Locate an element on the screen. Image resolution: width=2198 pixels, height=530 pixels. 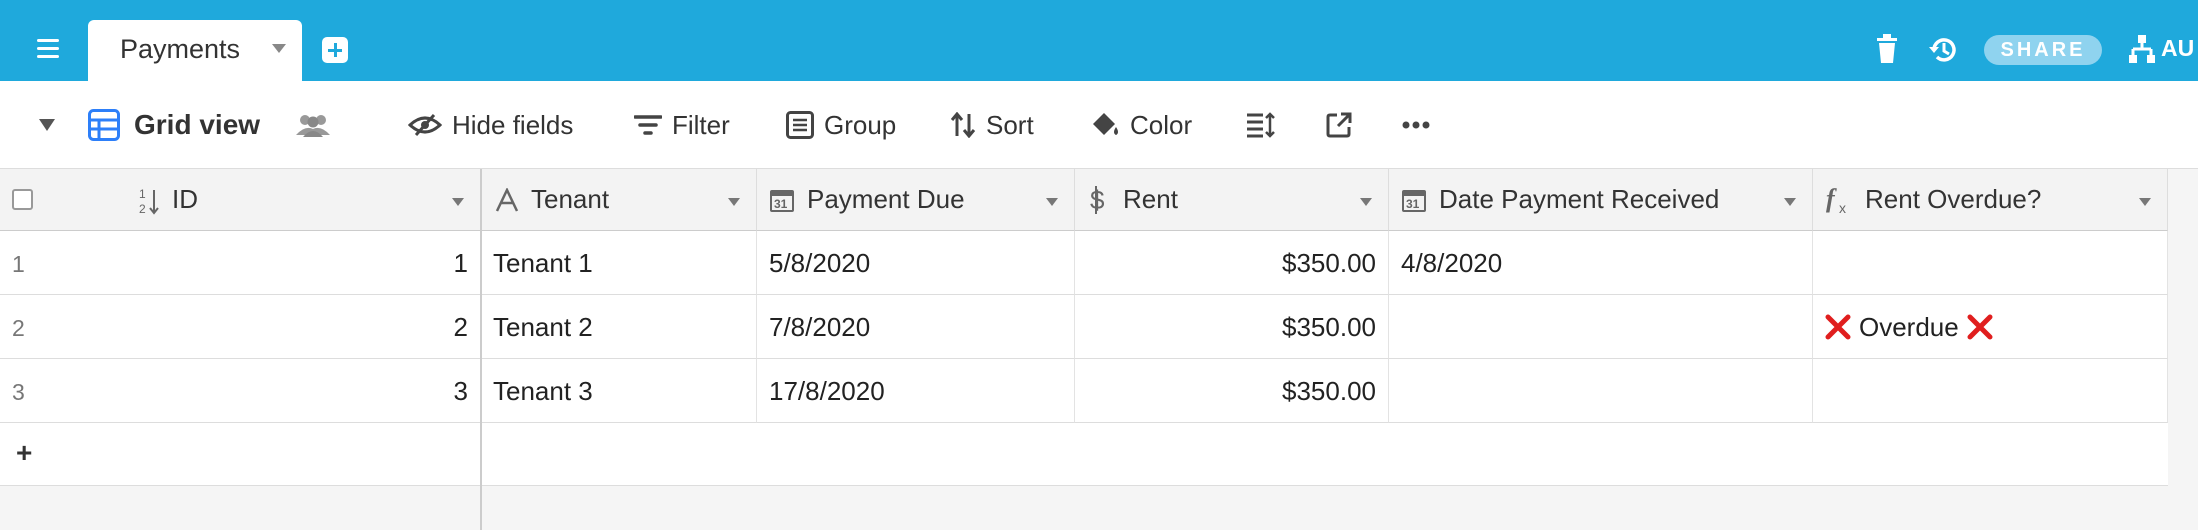
column-name: ID is located at coordinates (185, 199).